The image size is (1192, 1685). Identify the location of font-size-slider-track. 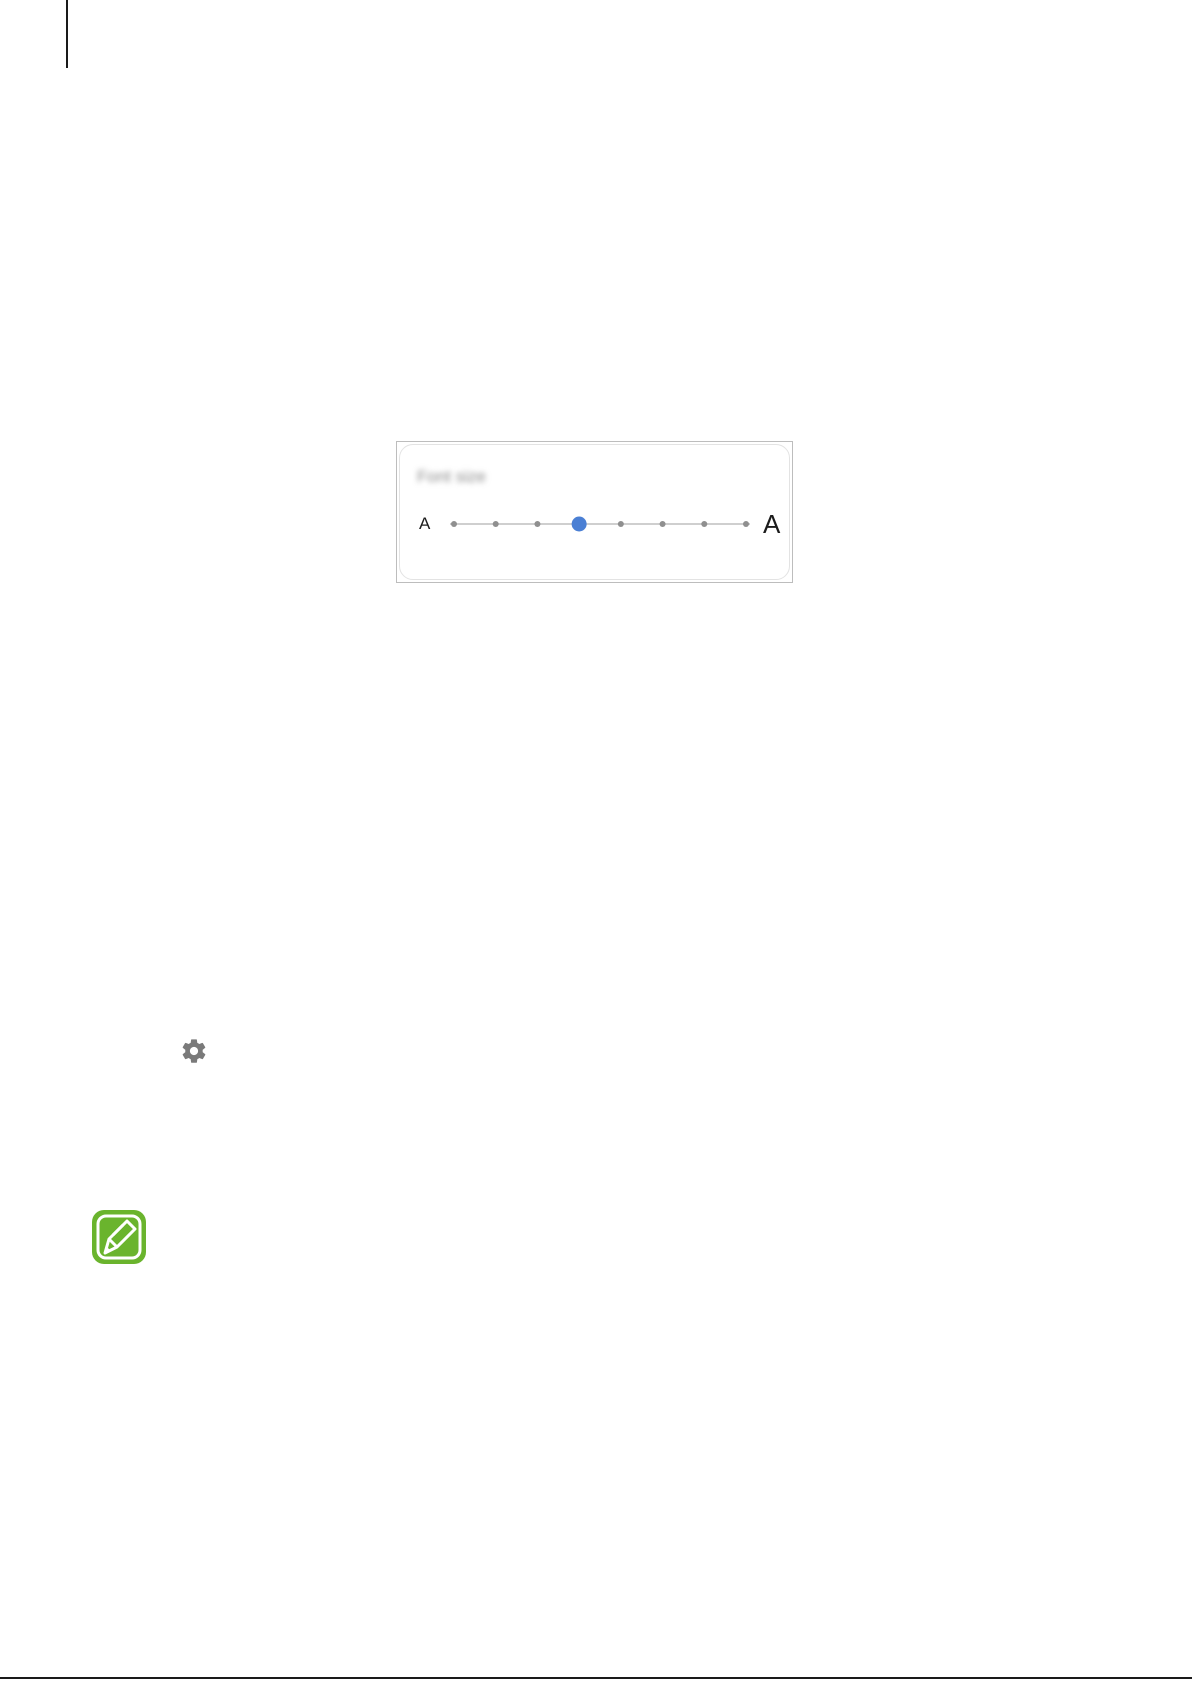
(600, 524).